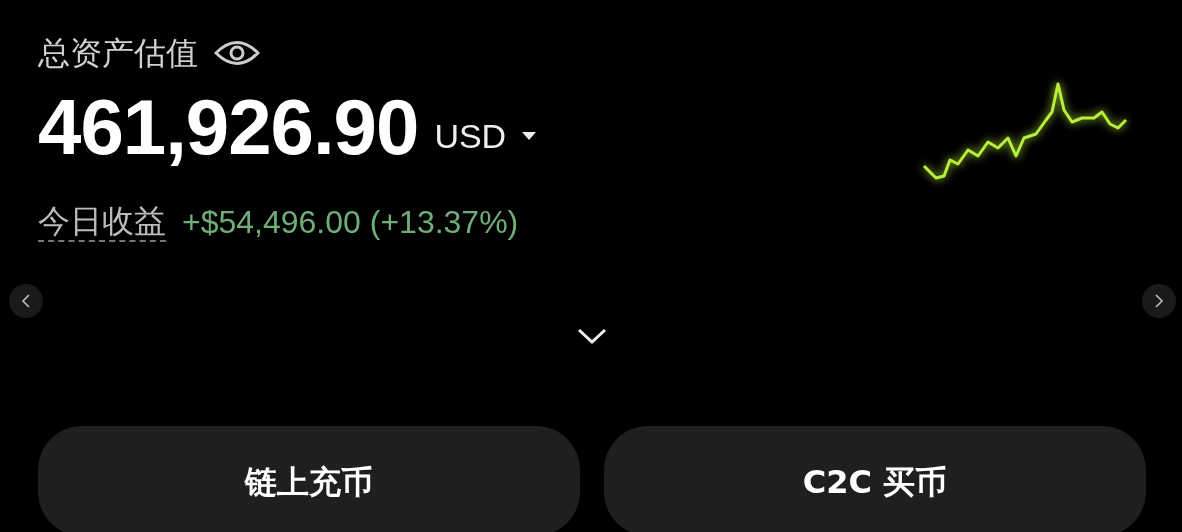 The image size is (1182, 532). I want to click on chevron-left-icon, so click(26, 301).